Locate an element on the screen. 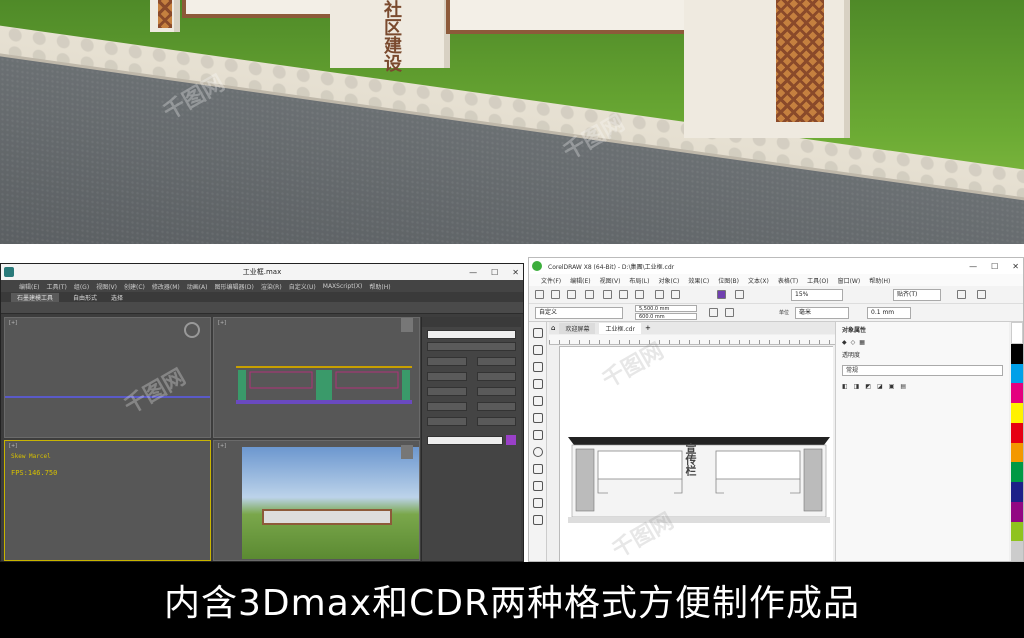  pick-tool-icon is located at coordinates (537, 333).